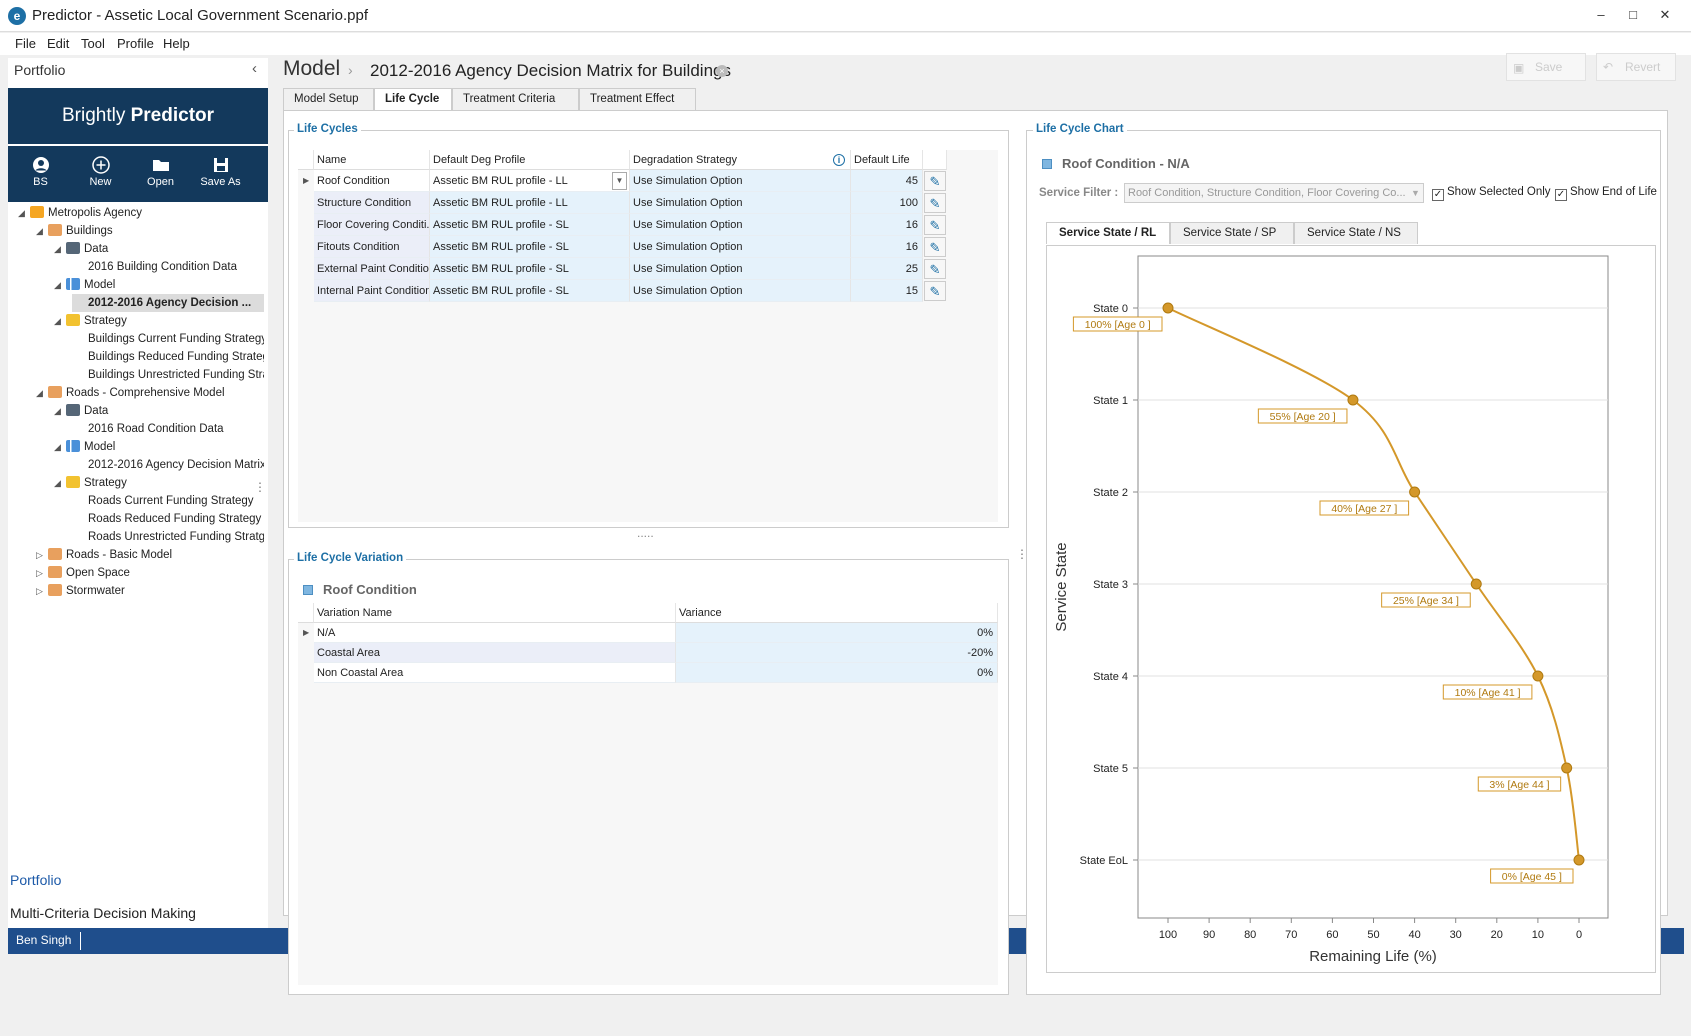 This screenshot has height=1036, width=1691. Describe the element at coordinates (176, 43) in the screenshot. I see `menu-help: Help` at that location.